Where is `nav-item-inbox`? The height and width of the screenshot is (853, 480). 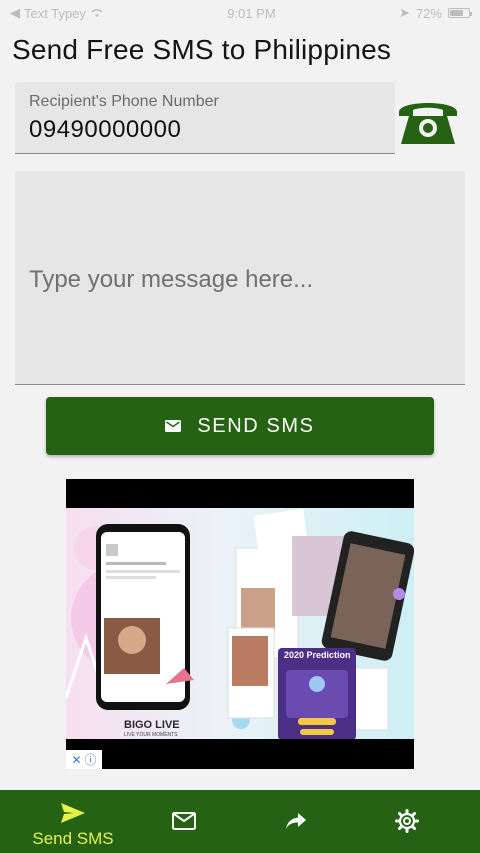
nav-item-inbox is located at coordinates (185, 821).